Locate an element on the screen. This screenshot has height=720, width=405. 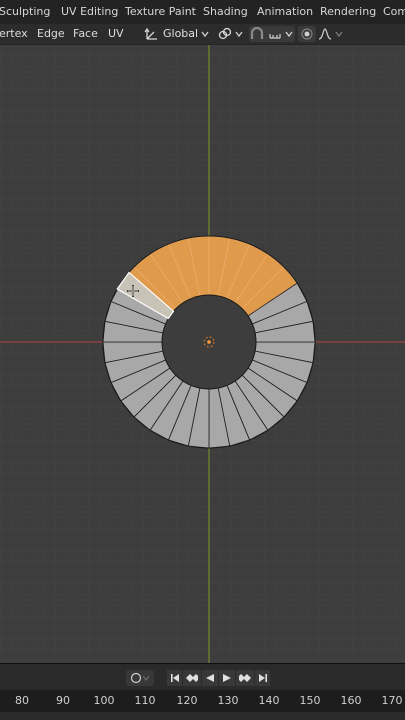
keying-toggle is located at coordinates (140, 678).